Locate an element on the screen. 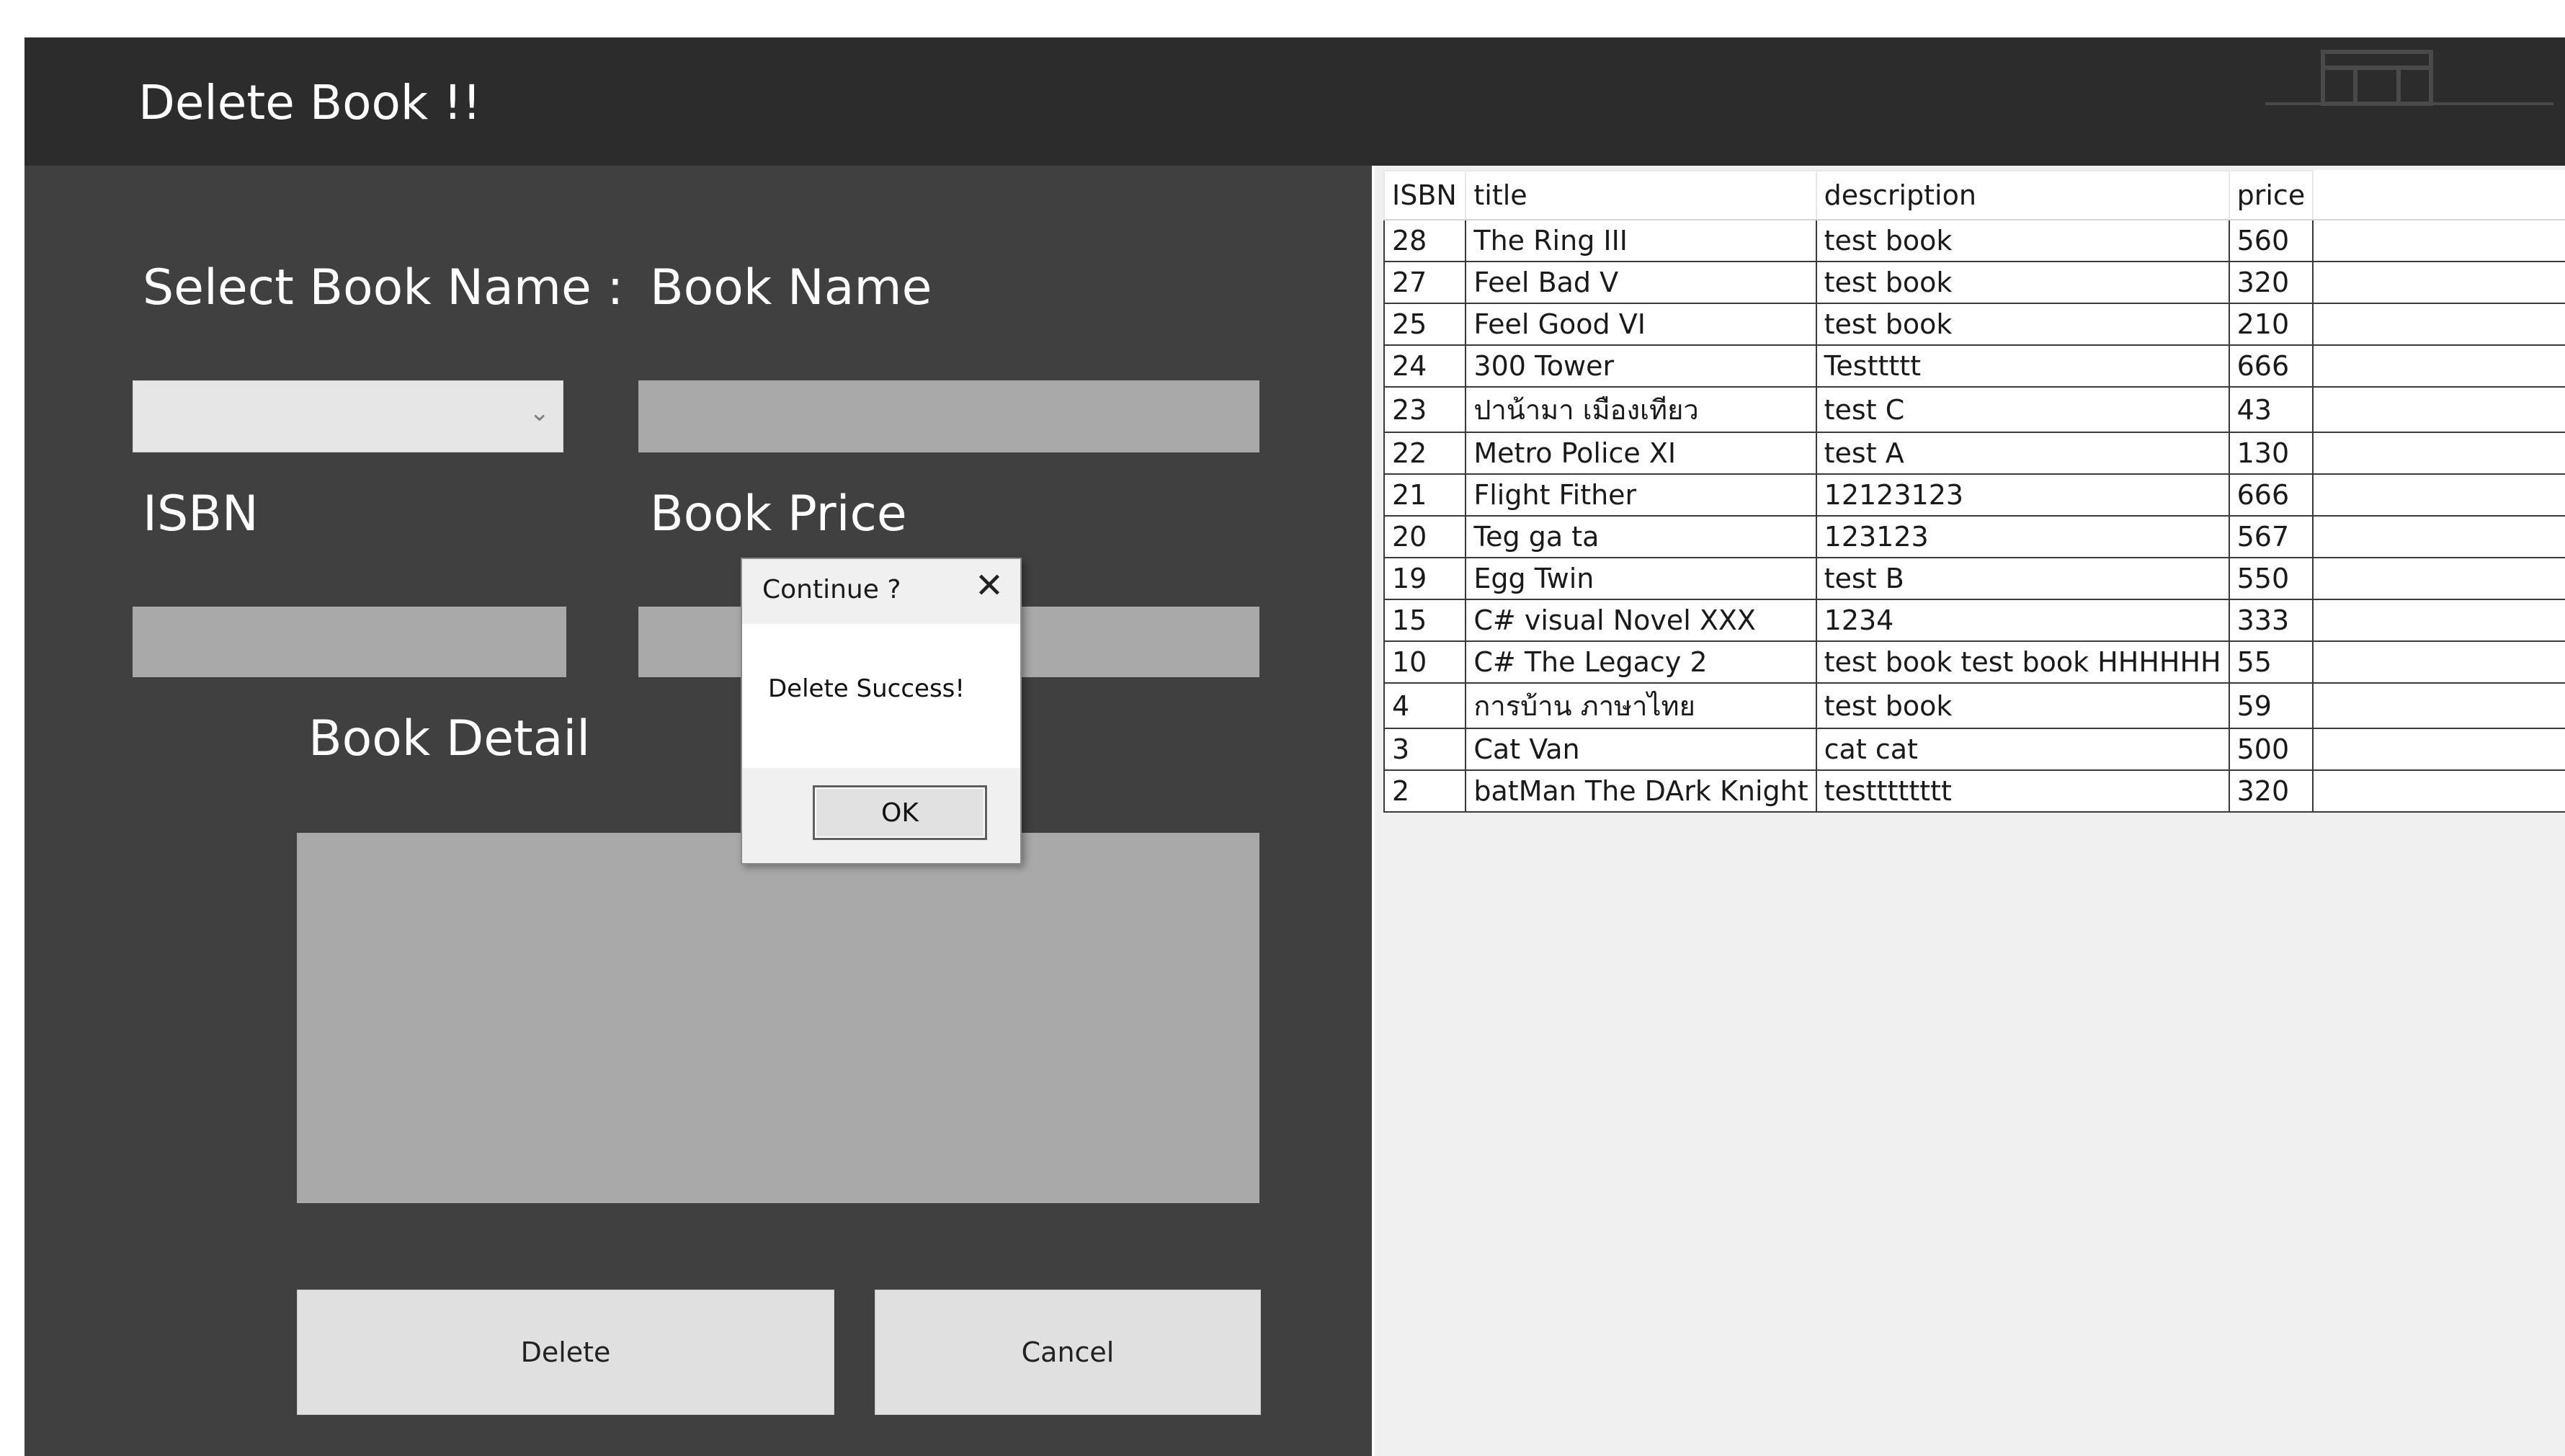 This screenshot has width=2565, height=1456. delete-button: Delete is located at coordinates (565, 1352).